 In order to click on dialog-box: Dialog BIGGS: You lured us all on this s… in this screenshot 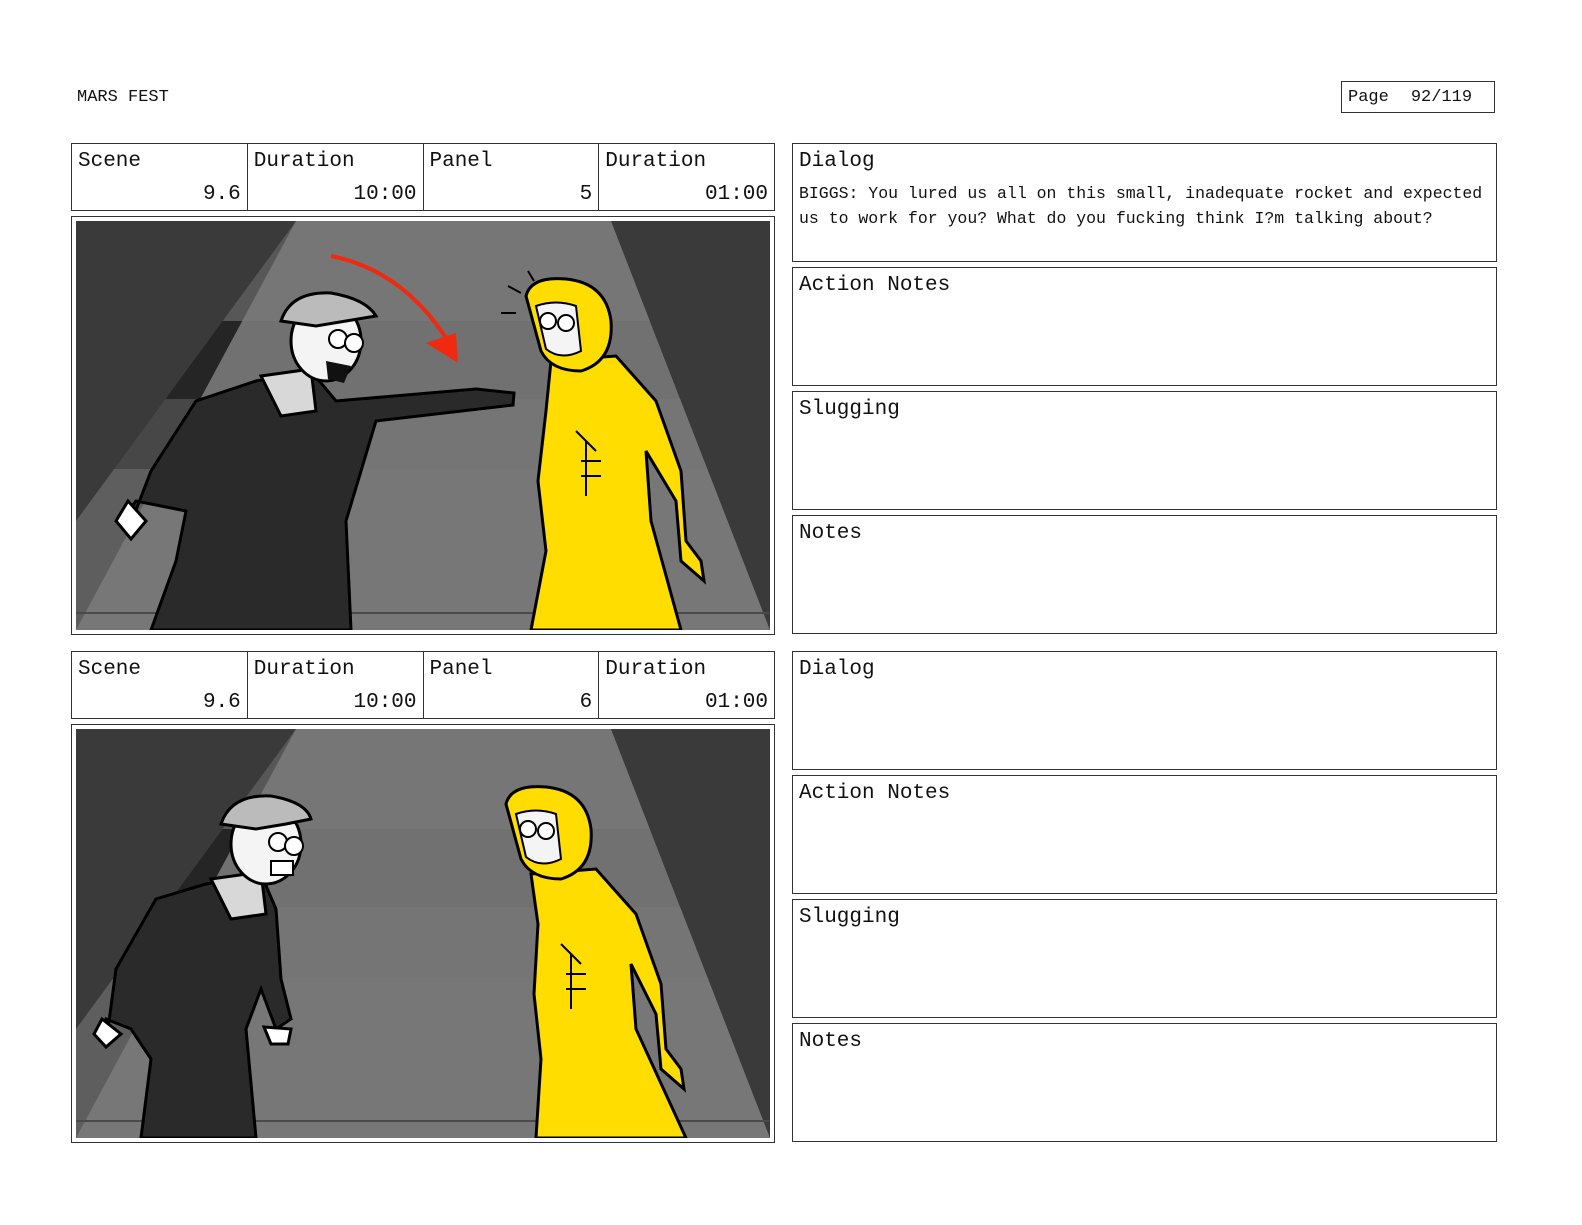, I will do `click(1144, 202)`.